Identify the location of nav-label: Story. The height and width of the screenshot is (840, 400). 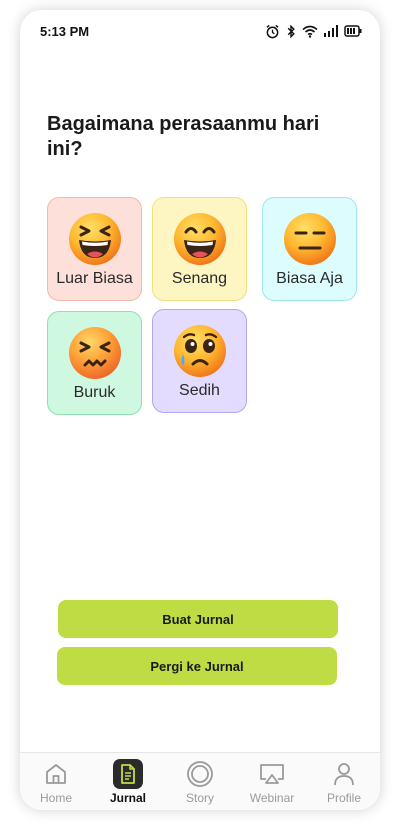
(199, 798).